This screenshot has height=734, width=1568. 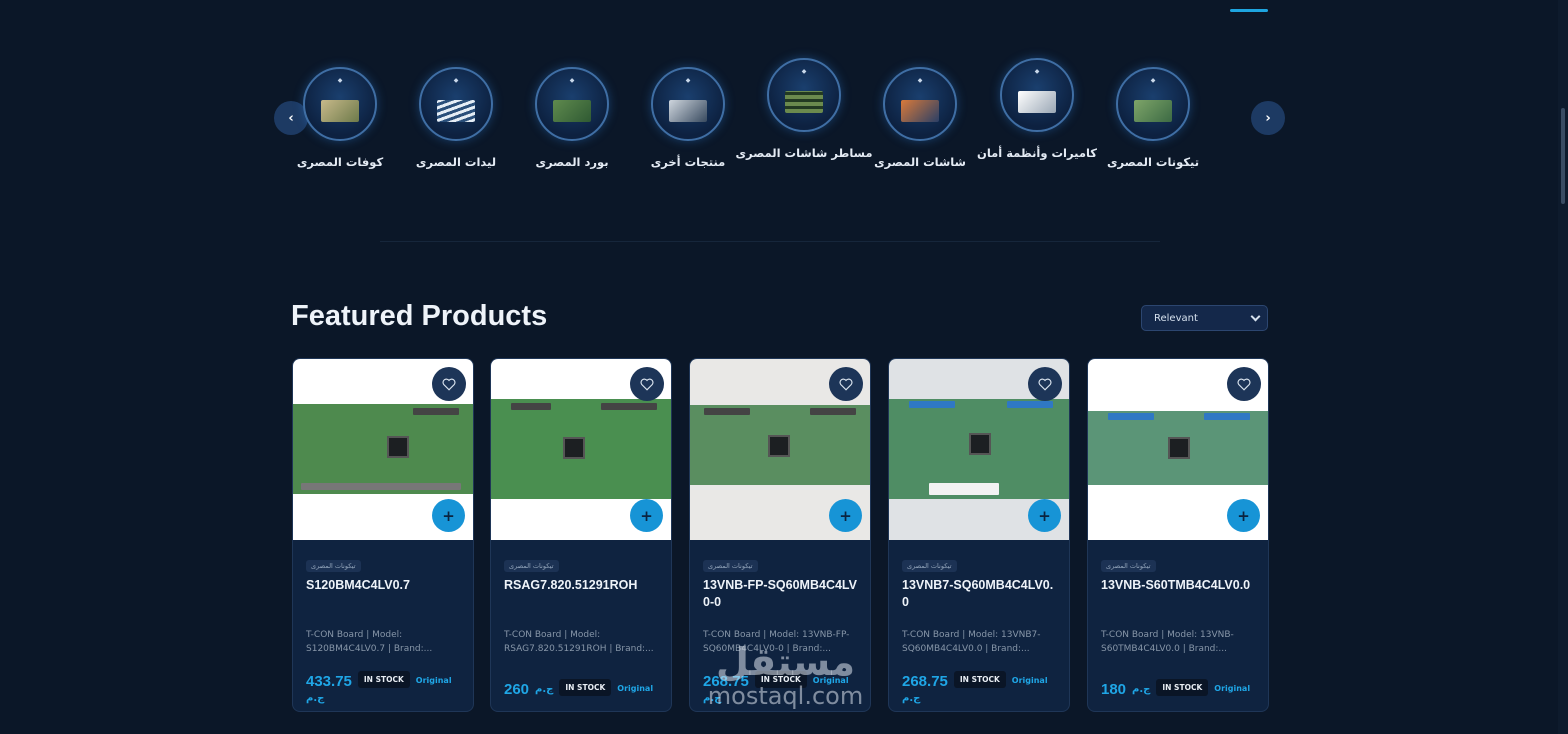 What do you see at coordinates (1255, 316) in the screenshot?
I see `chevron-down-icon` at bounding box center [1255, 316].